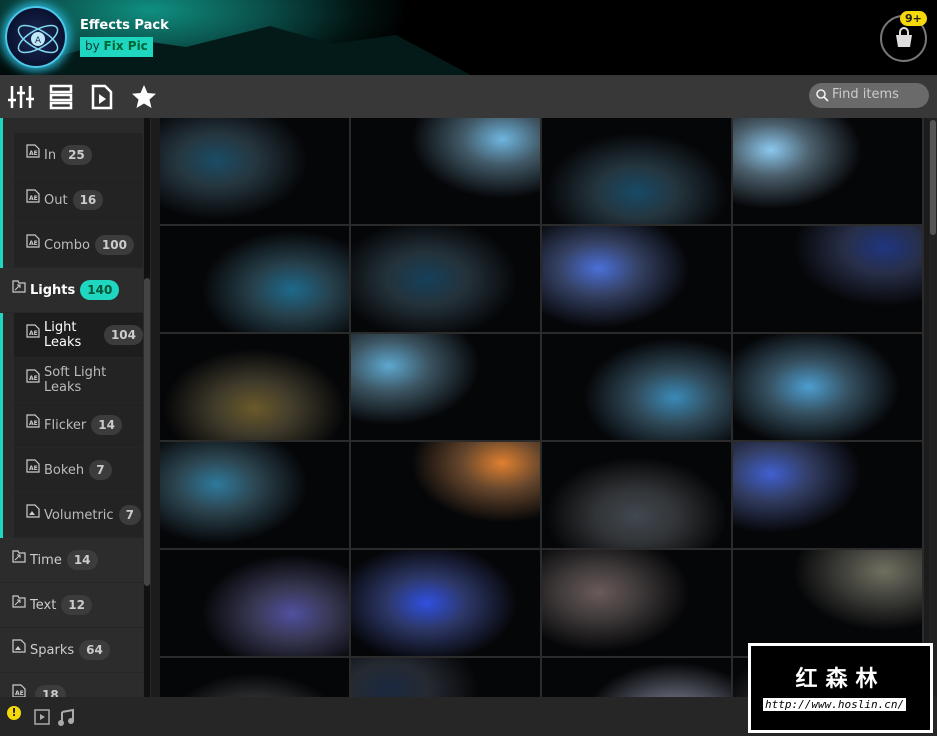  Describe the element at coordinates (42, 717) in the screenshot. I see `video-icon` at that location.